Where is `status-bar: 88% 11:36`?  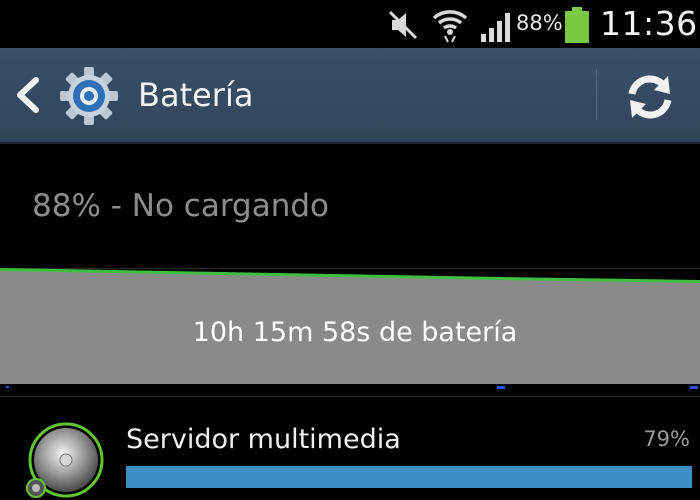
status-bar: 88% 11:36 is located at coordinates (350, 24).